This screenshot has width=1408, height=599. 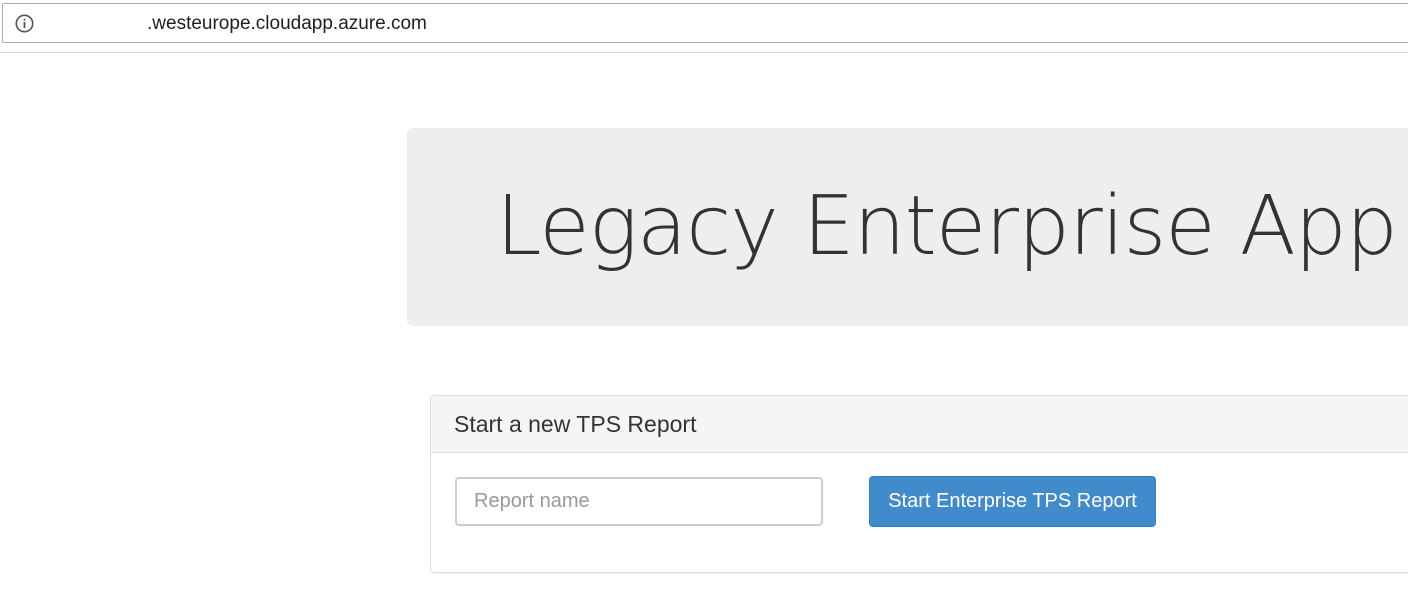 I want to click on url-text: .westeurope.cloudapp.azure.com, so click(x=287, y=24).